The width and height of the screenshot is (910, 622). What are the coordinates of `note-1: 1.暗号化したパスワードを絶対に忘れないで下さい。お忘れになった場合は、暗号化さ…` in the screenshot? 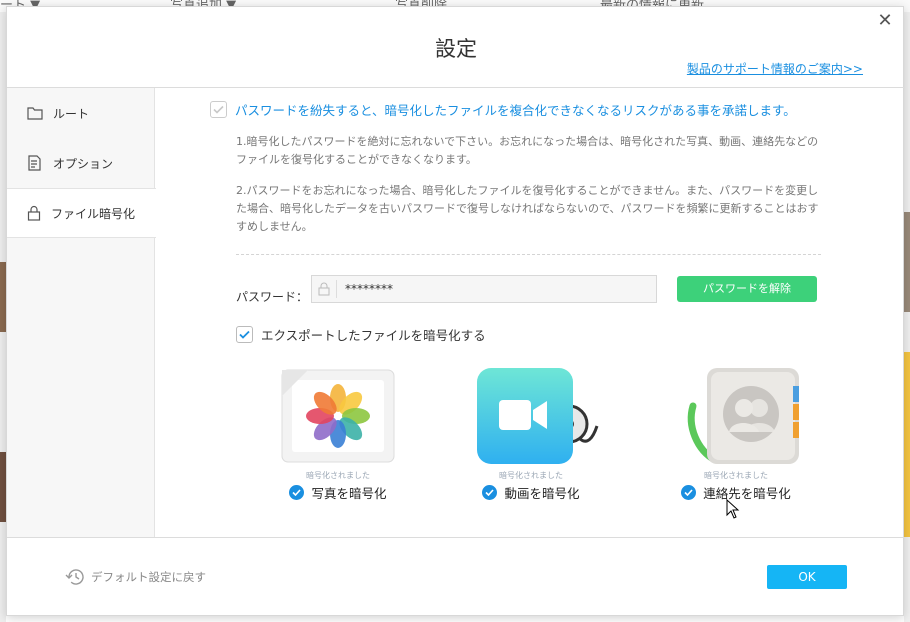 It's located at (527, 150).